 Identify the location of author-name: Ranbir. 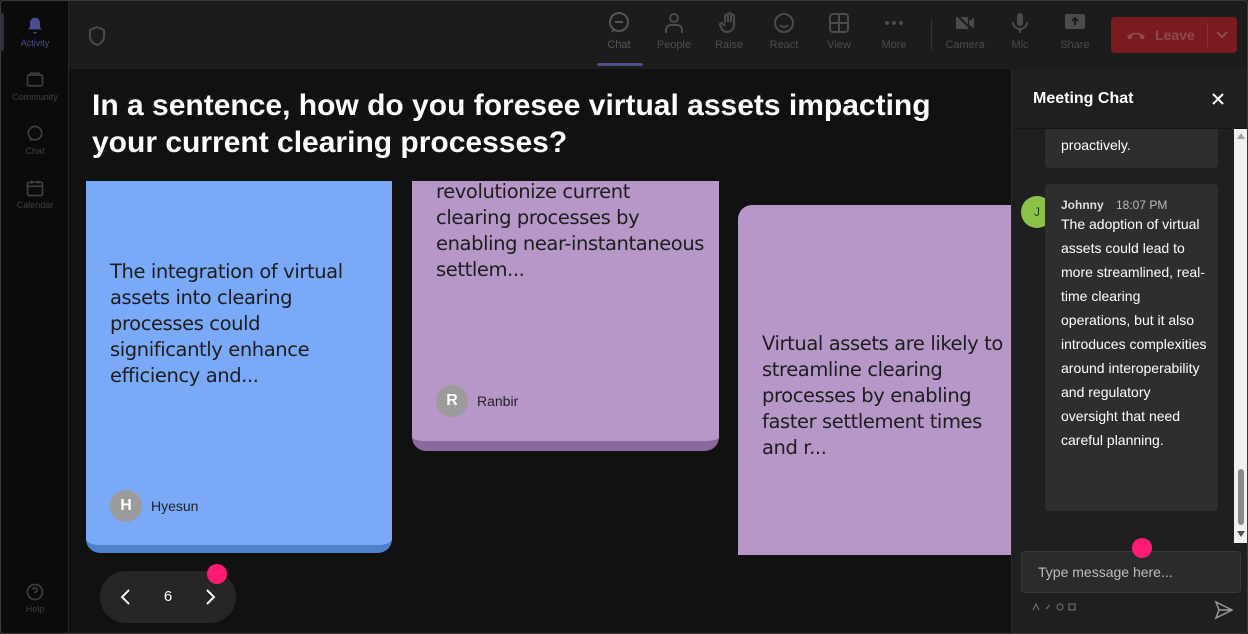
(498, 401).